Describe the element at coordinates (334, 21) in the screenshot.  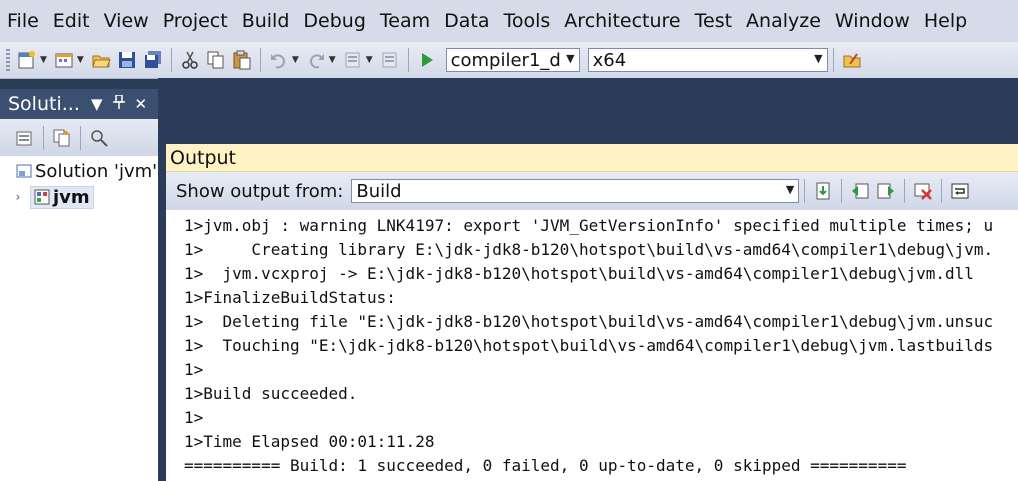
I see `menu-debug: Debug` at that location.